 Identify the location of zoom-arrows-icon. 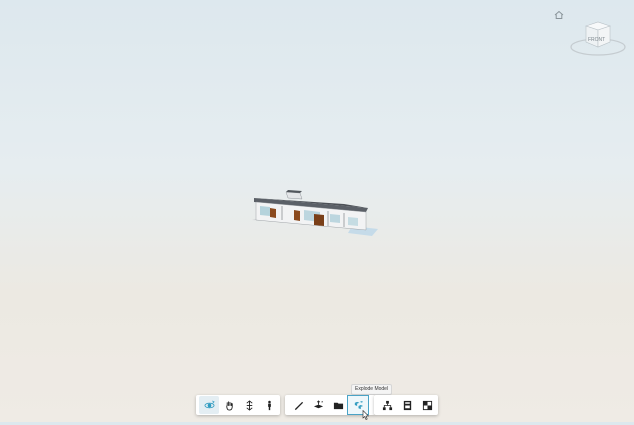
(249, 405).